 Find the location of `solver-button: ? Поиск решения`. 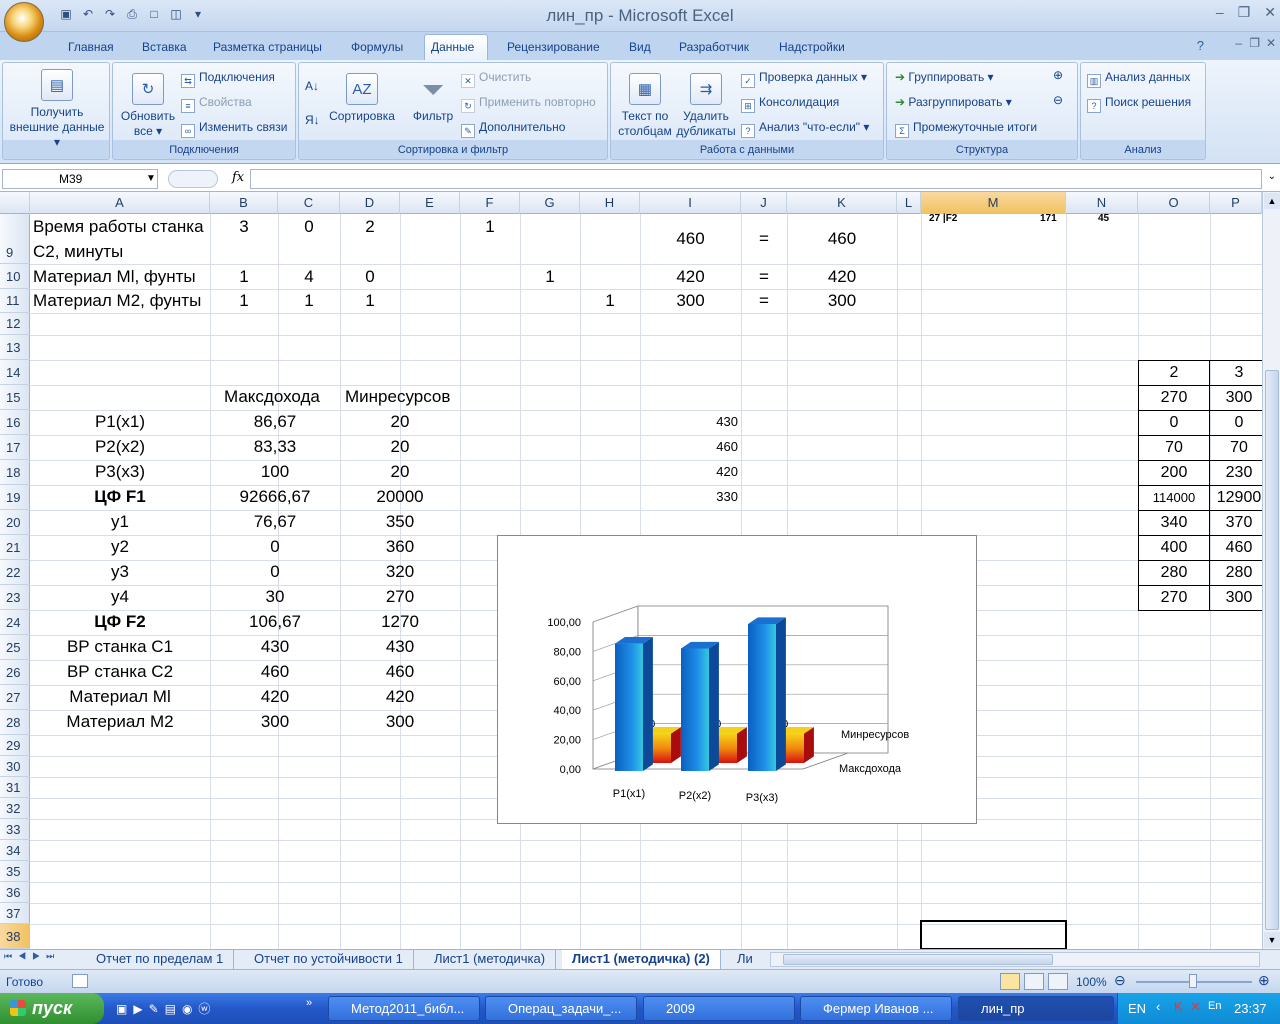

solver-button: ? Поиск решения is located at coordinates (1139, 104).